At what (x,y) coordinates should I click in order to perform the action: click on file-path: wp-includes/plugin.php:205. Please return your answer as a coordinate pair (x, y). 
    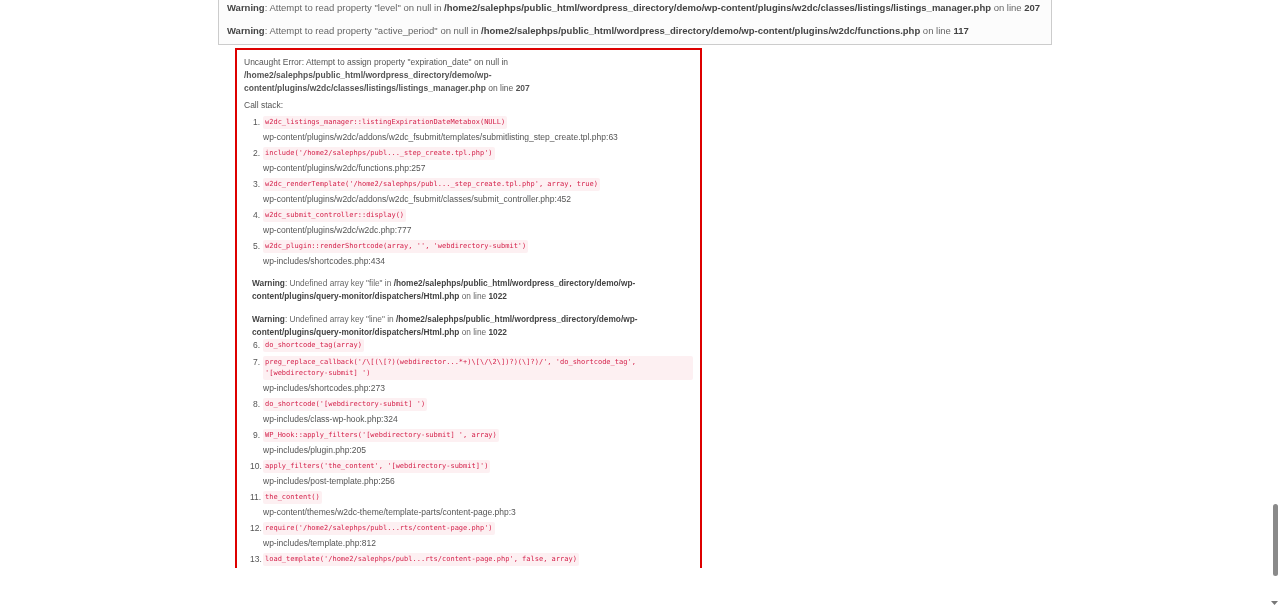
    Looking at the image, I should click on (315, 450).